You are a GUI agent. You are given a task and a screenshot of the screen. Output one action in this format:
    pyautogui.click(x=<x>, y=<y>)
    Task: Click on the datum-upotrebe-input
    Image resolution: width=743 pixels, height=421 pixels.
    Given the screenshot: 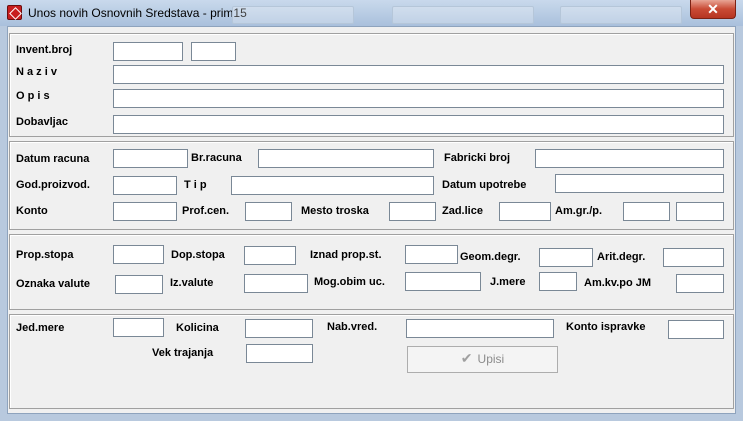 What is the action you would take?
    pyautogui.click(x=639, y=183)
    